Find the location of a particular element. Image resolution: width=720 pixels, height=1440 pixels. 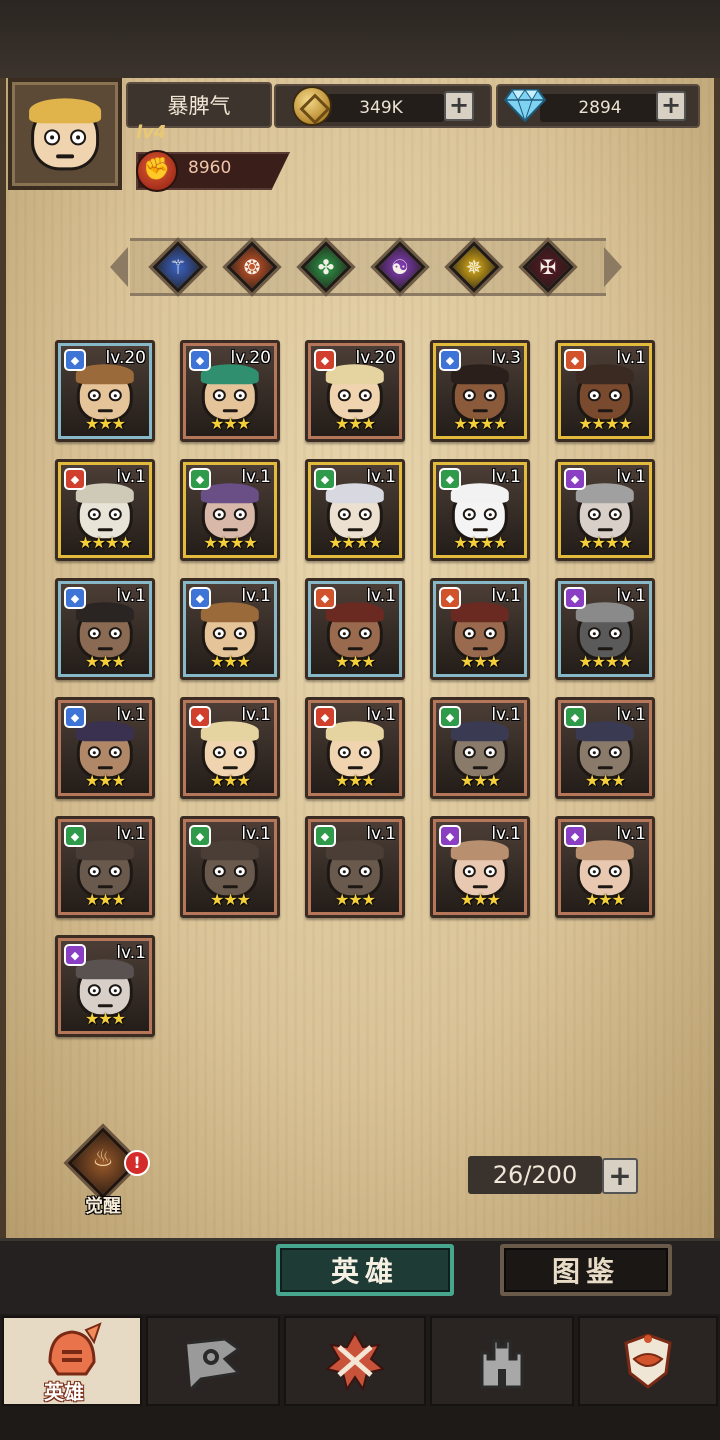

tab-heroes: 英雄 is located at coordinates (365, 1270).